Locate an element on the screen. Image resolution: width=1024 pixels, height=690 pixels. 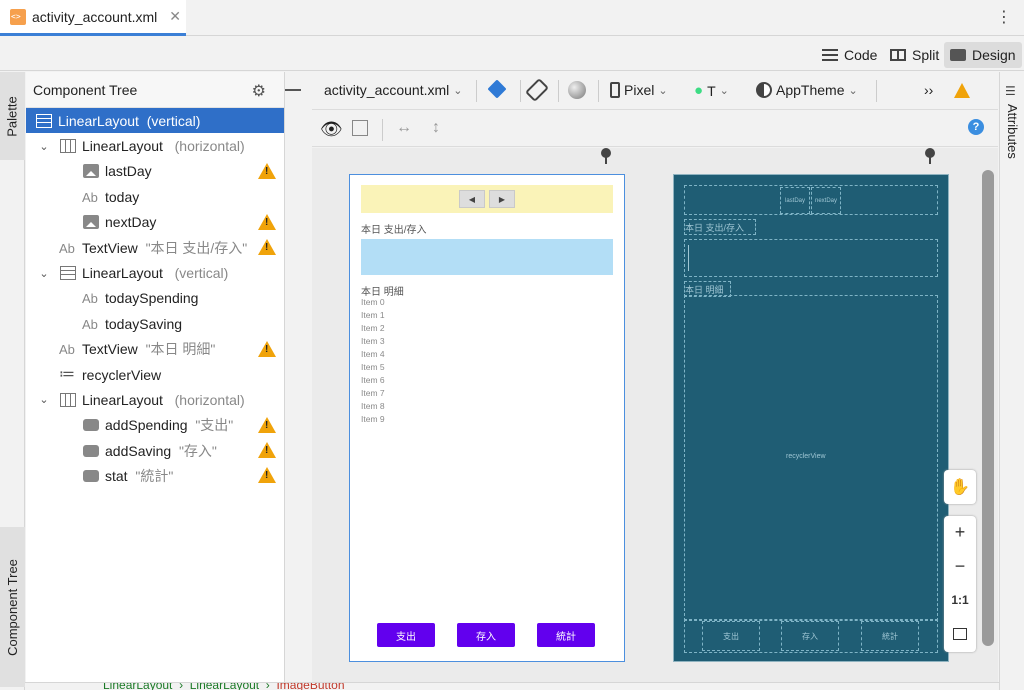
list-item: Item 2 is located at coordinates (373, 328).